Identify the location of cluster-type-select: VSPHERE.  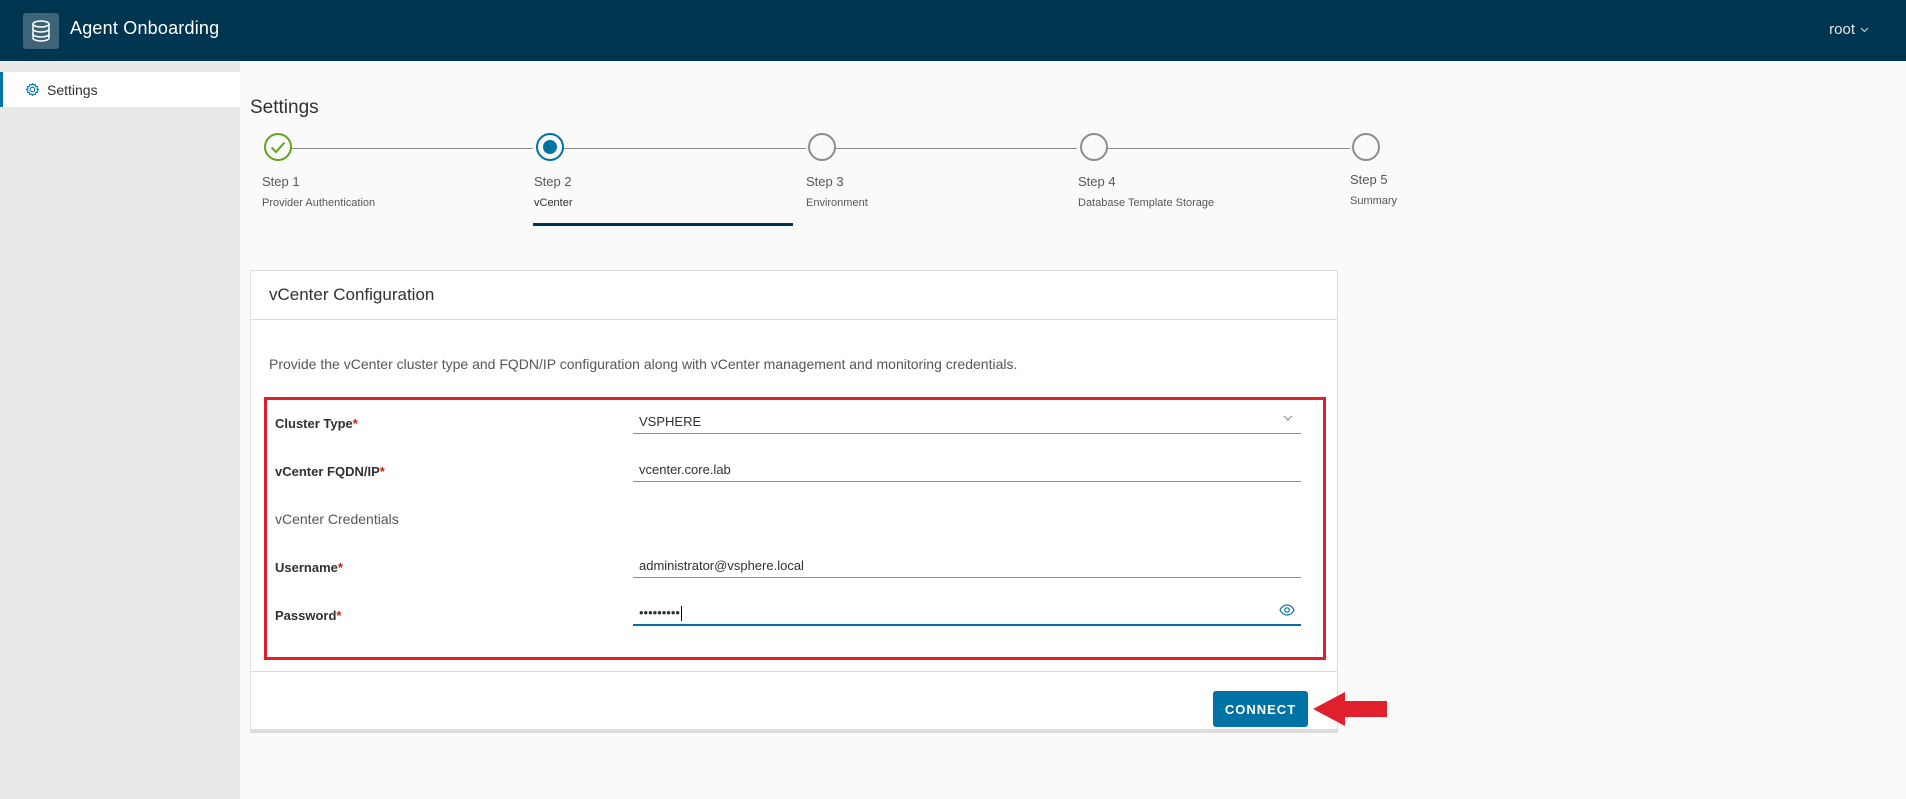
(967, 421).